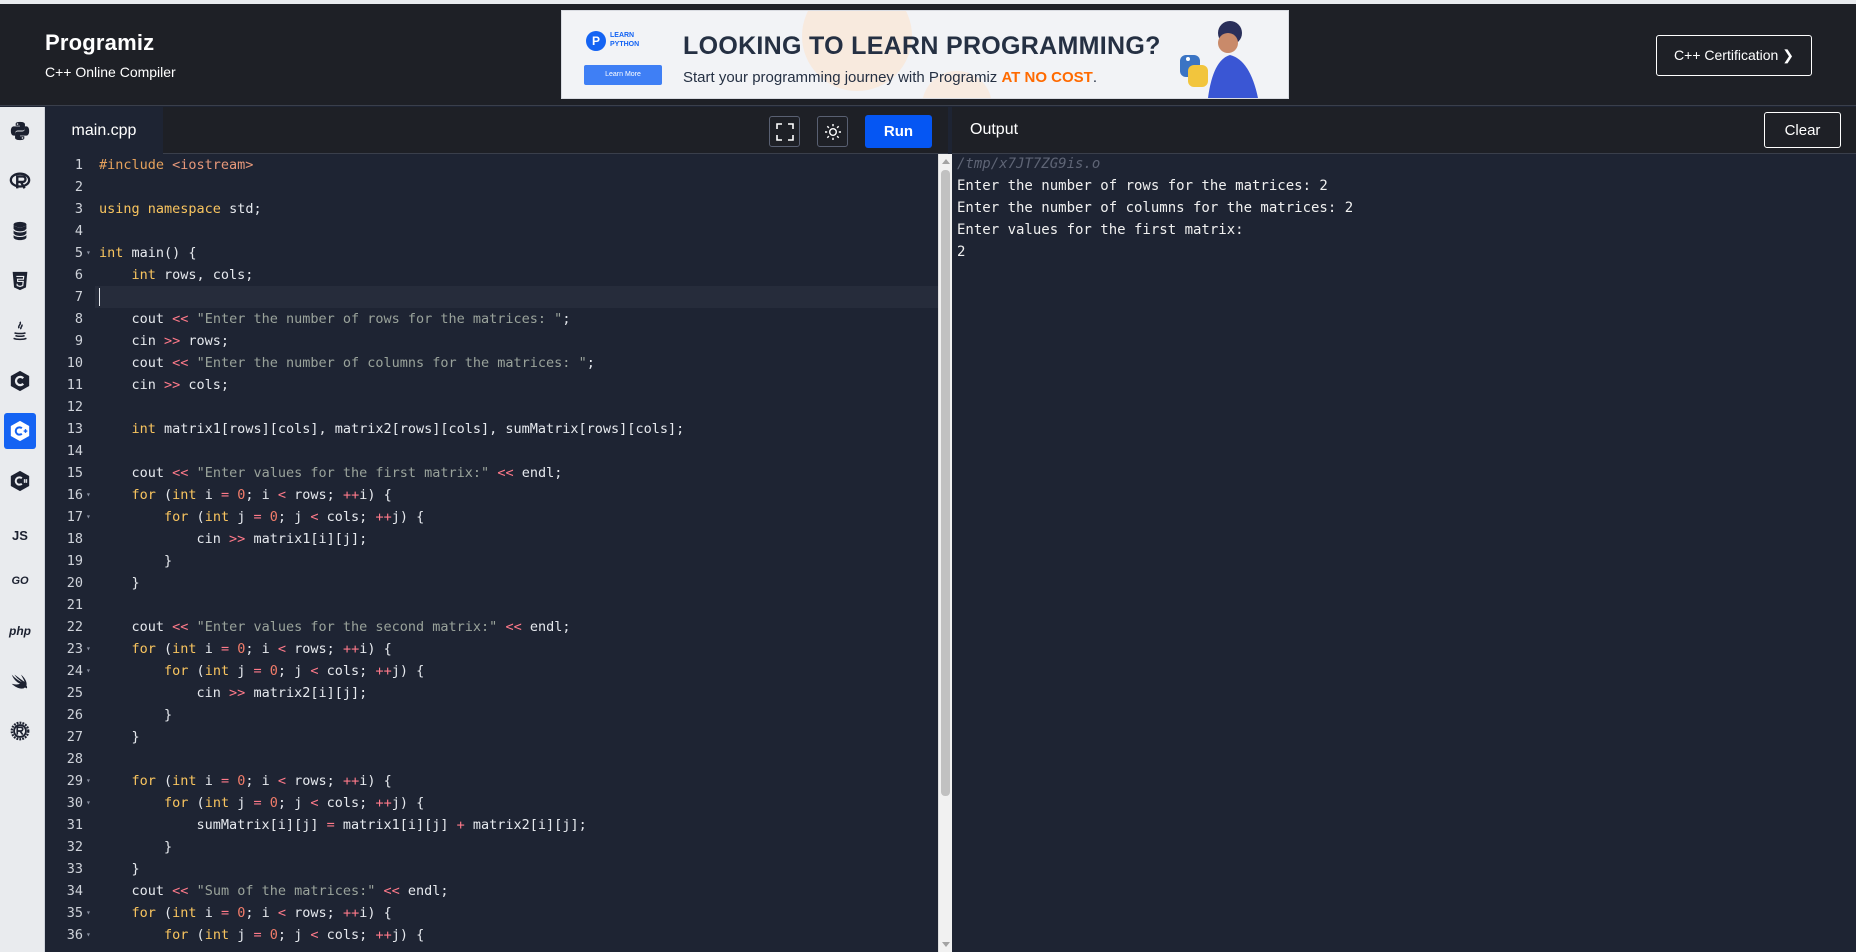 This screenshot has height=952, width=1856. What do you see at coordinates (1734, 55) in the screenshot?
I see `cpp-certification-button: C++ Certification ❯` at bounding box center [1734, 55].